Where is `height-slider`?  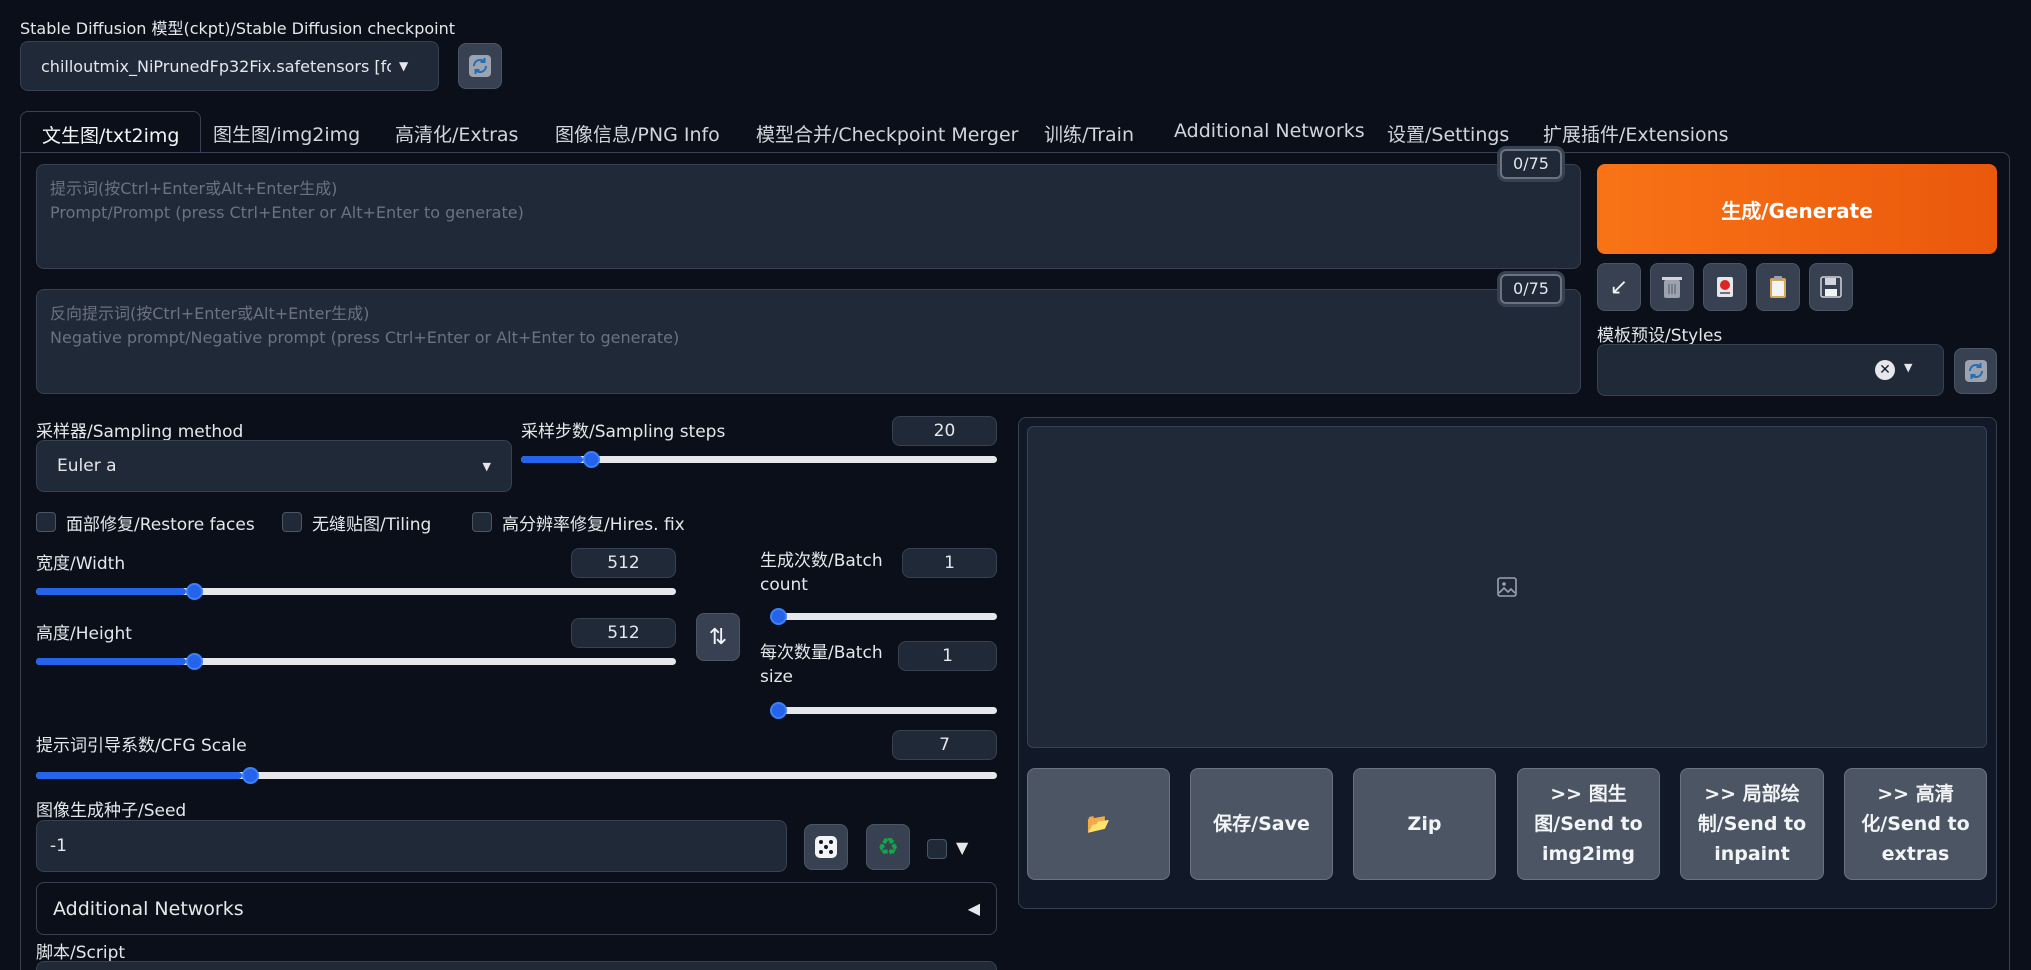 height-slider is located at coordinates (356, 661).